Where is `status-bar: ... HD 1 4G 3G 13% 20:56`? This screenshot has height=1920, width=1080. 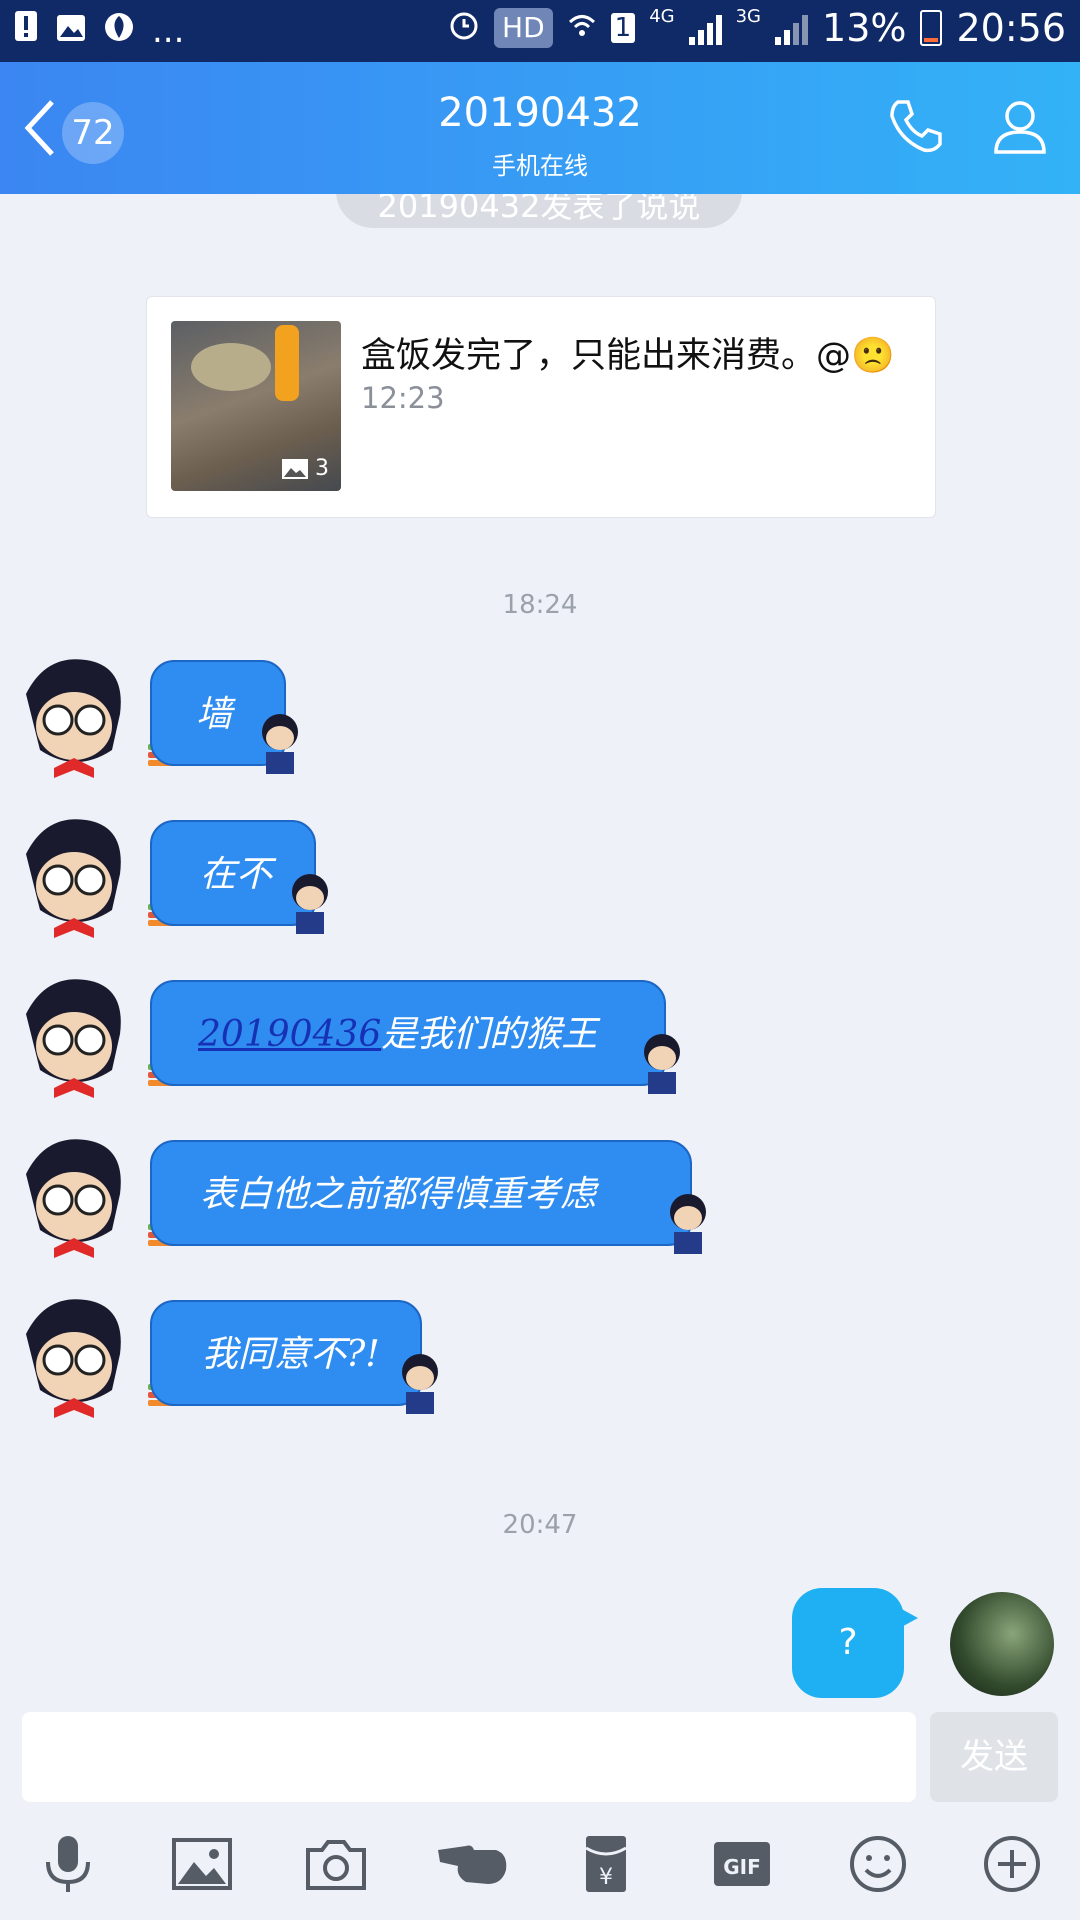
status-bar: ... HD 1 4G 3G 13% 20:56 is located at coordinates (540, 31).